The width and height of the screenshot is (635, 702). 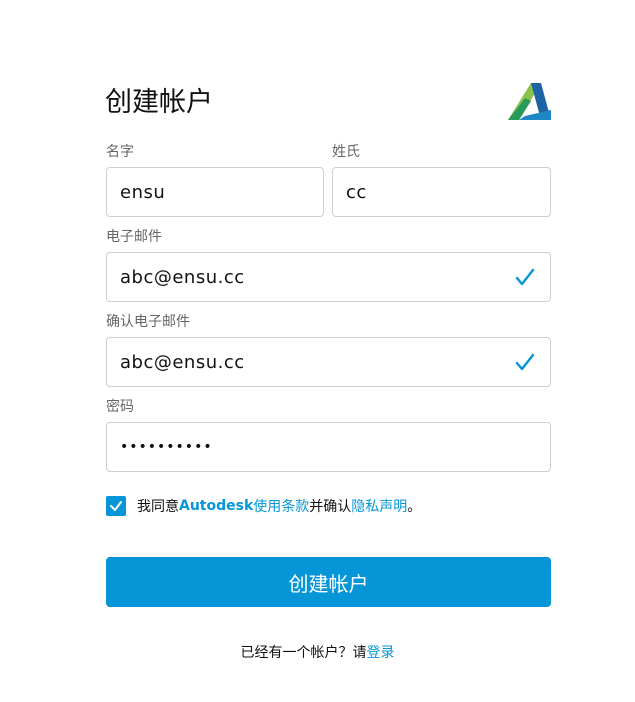 I want to click on password-label: 密码, so click(x=120, y=407).